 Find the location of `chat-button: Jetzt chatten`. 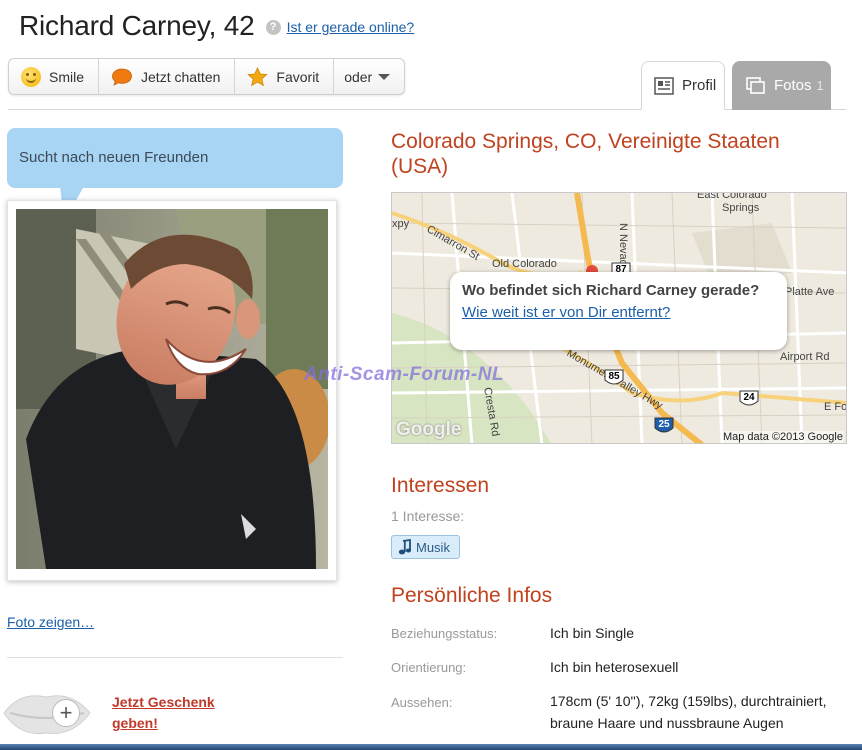

chat-button: Jetzt chatten is located at coordinates (167, 76).